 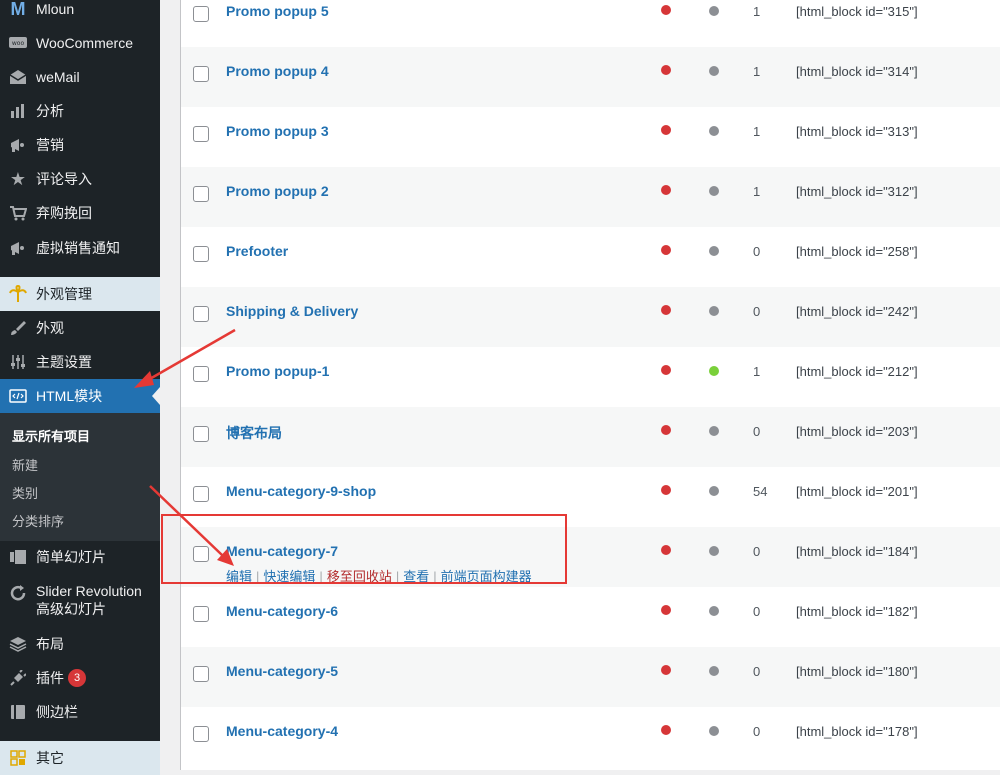 I want to click on sidebar-item-label: 外观, so click(x=50, y=328).